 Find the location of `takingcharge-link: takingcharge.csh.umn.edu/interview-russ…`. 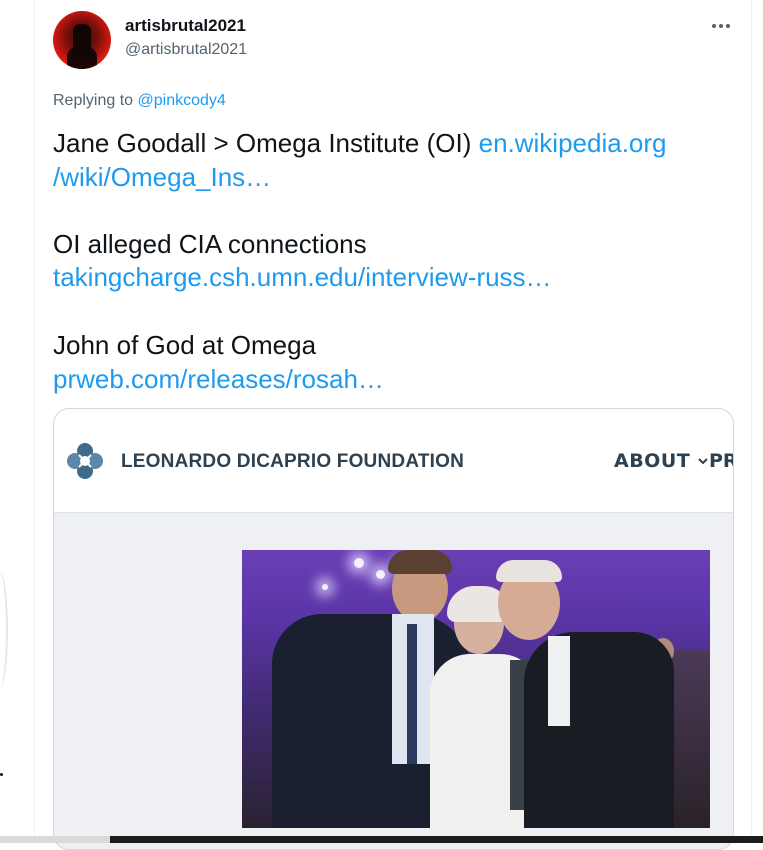

takingcharge-link: takingcharge.csh.umn.edu/interview-russ… is located at coordinates (302, 277).